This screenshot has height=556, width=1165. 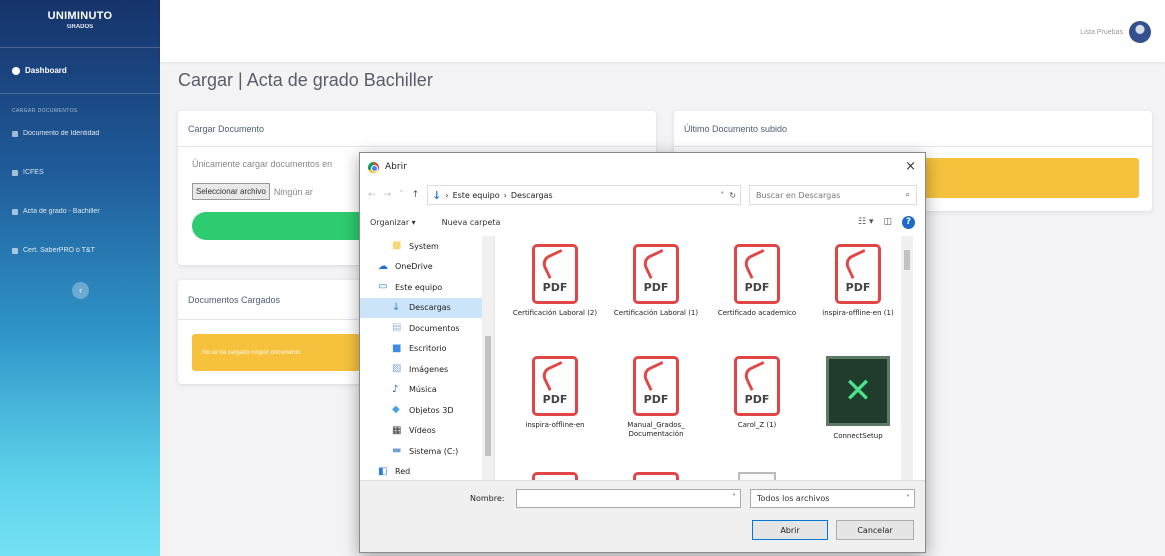 What do you see at coordinates (656, 429) in the screenshot?
I see `file-name: Manual_Grados_ Documentación` at bounding box center [656, 429].